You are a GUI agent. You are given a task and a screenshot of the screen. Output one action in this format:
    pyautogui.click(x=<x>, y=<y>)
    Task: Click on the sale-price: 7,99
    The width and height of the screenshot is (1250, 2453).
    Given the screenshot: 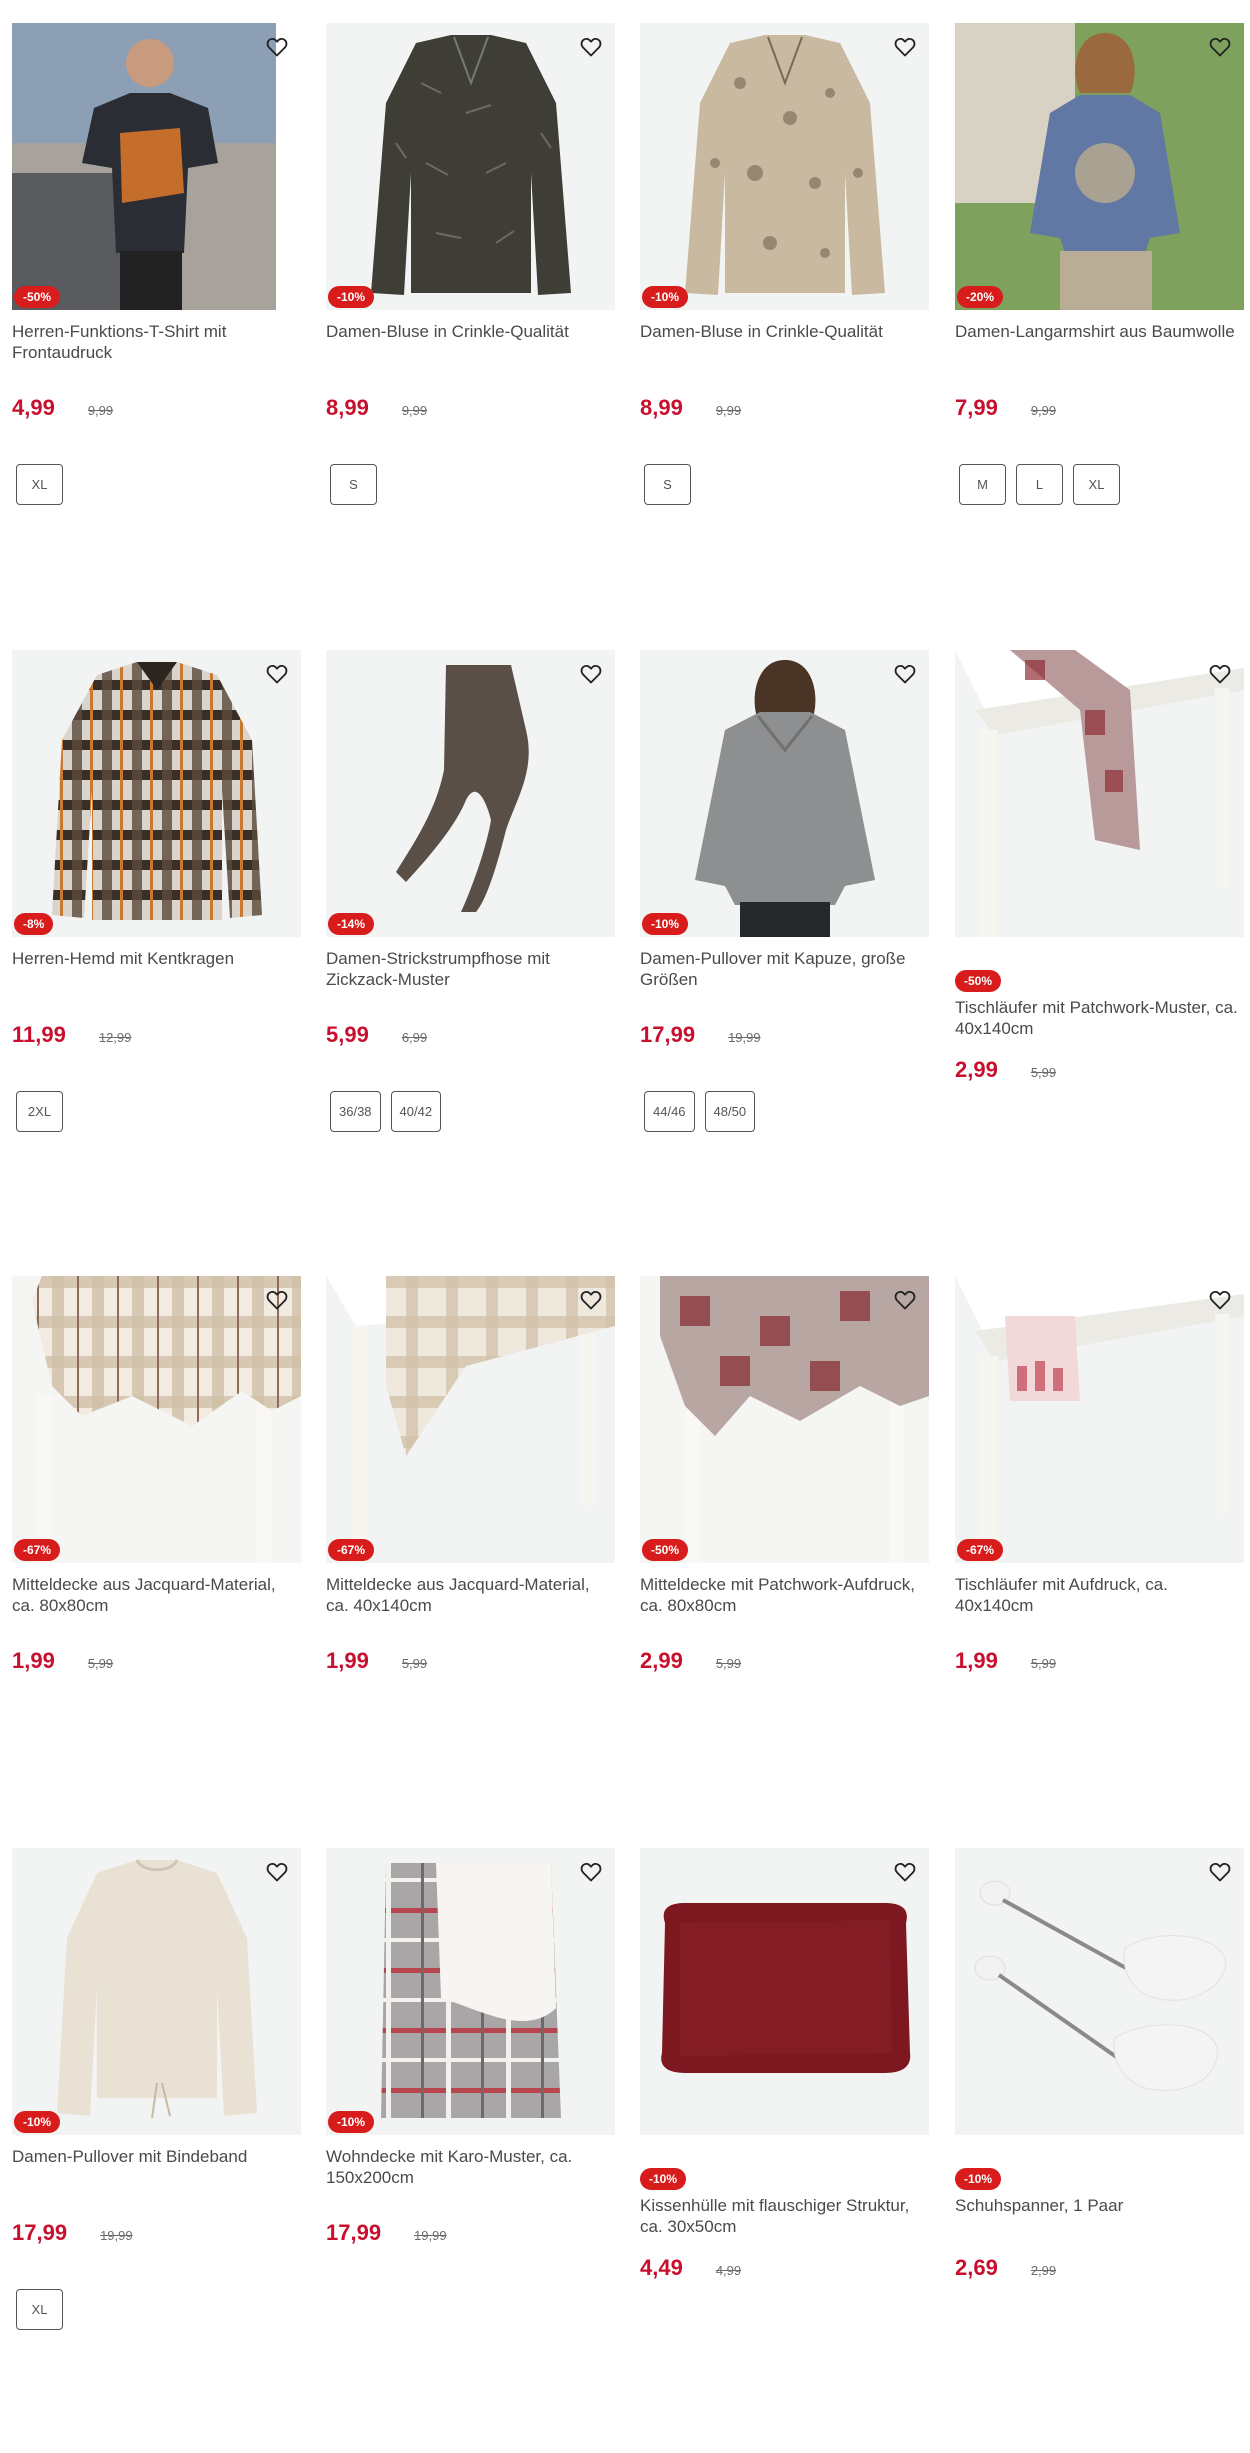 What is the action you would take?
    pyautogui.click(x=976, y=407)
    